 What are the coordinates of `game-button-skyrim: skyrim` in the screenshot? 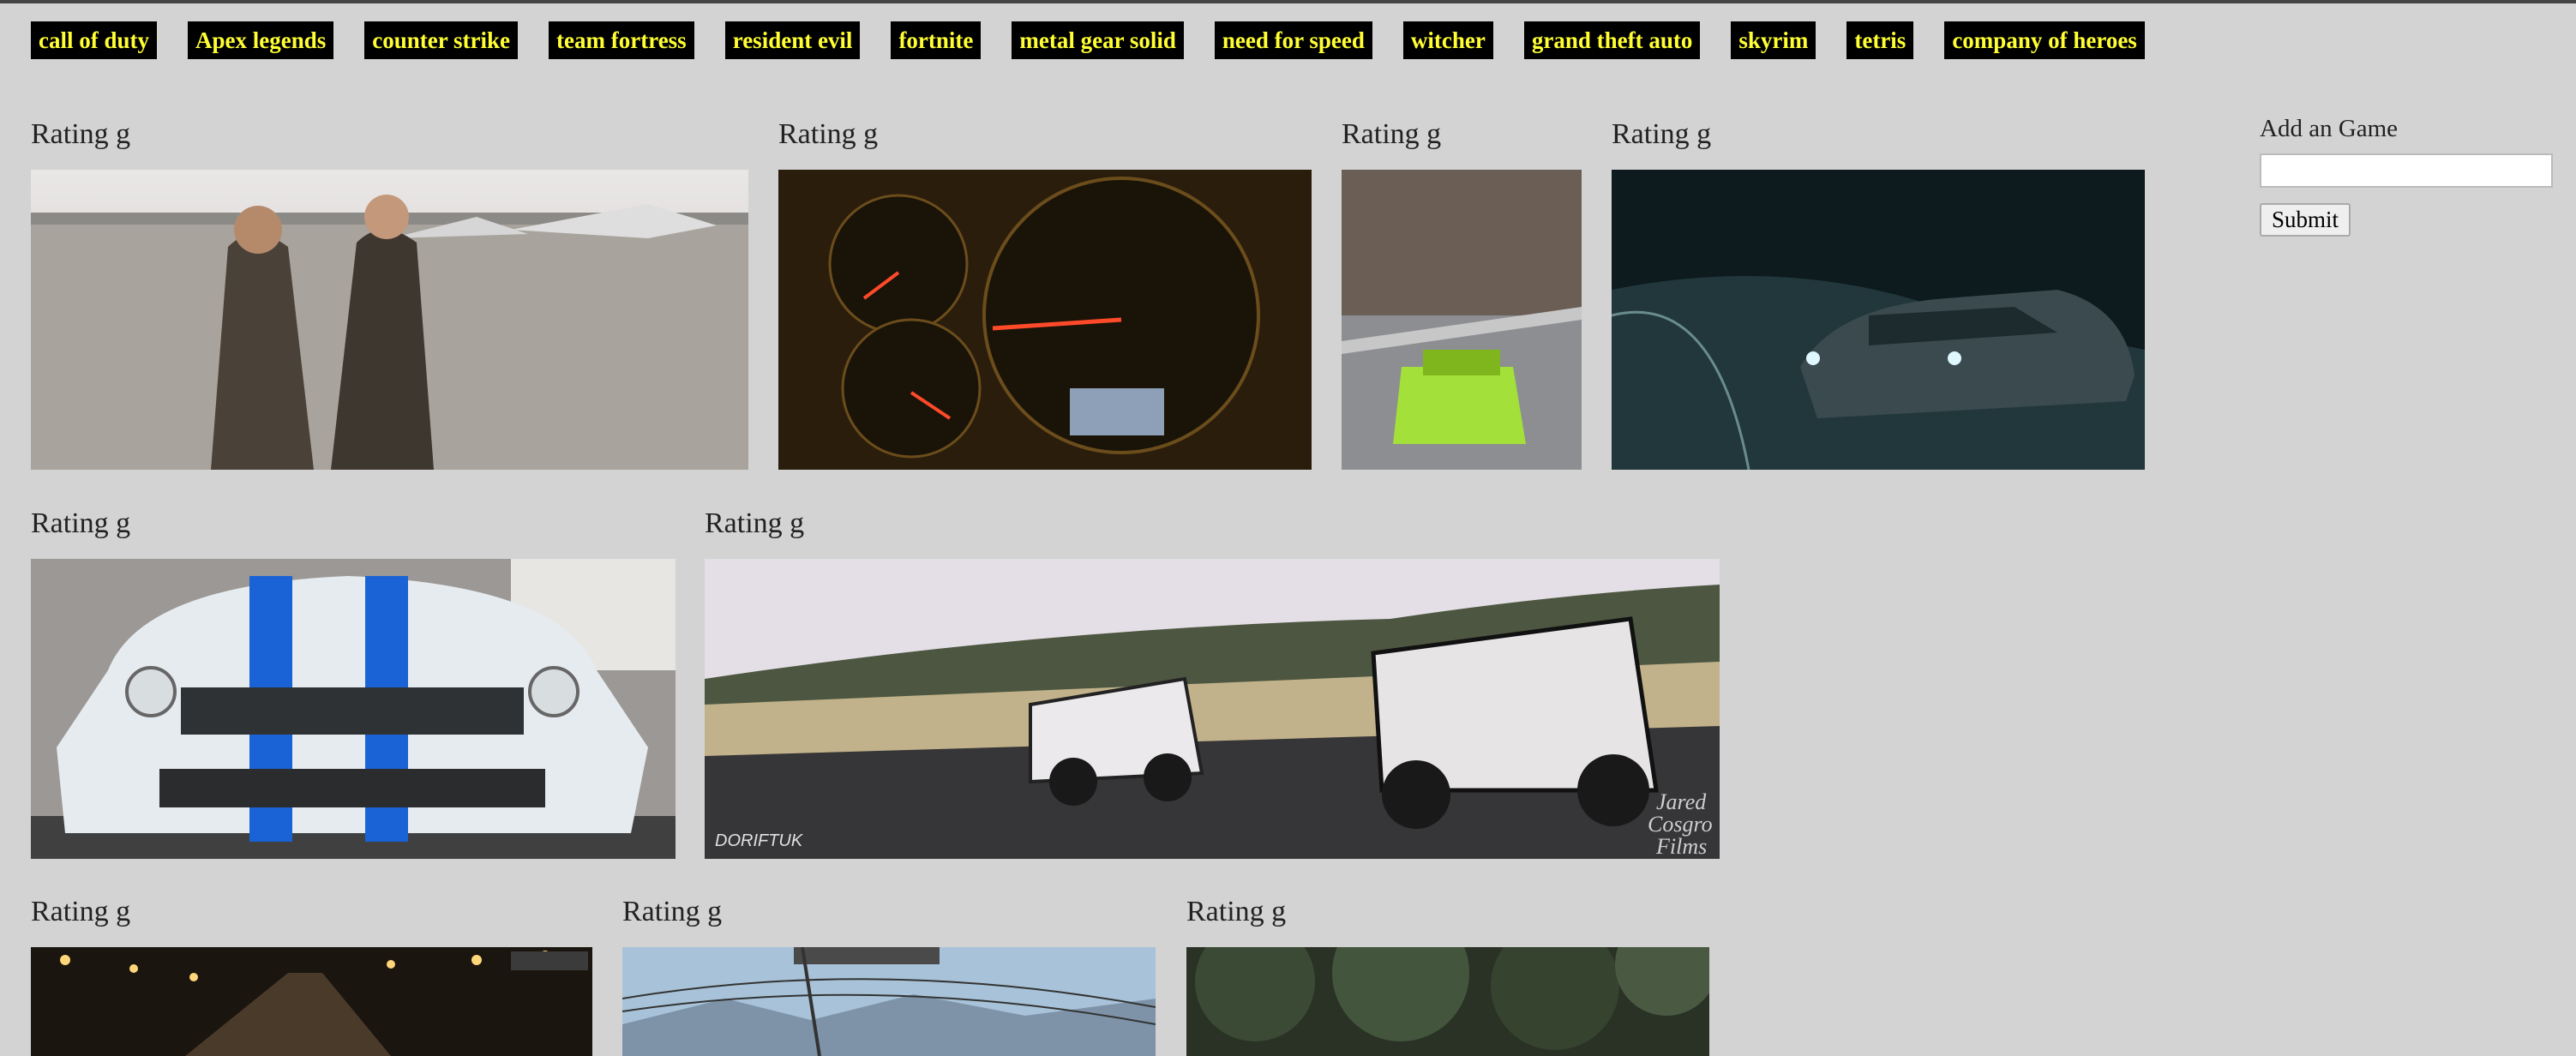 It's located at (1773, 40).